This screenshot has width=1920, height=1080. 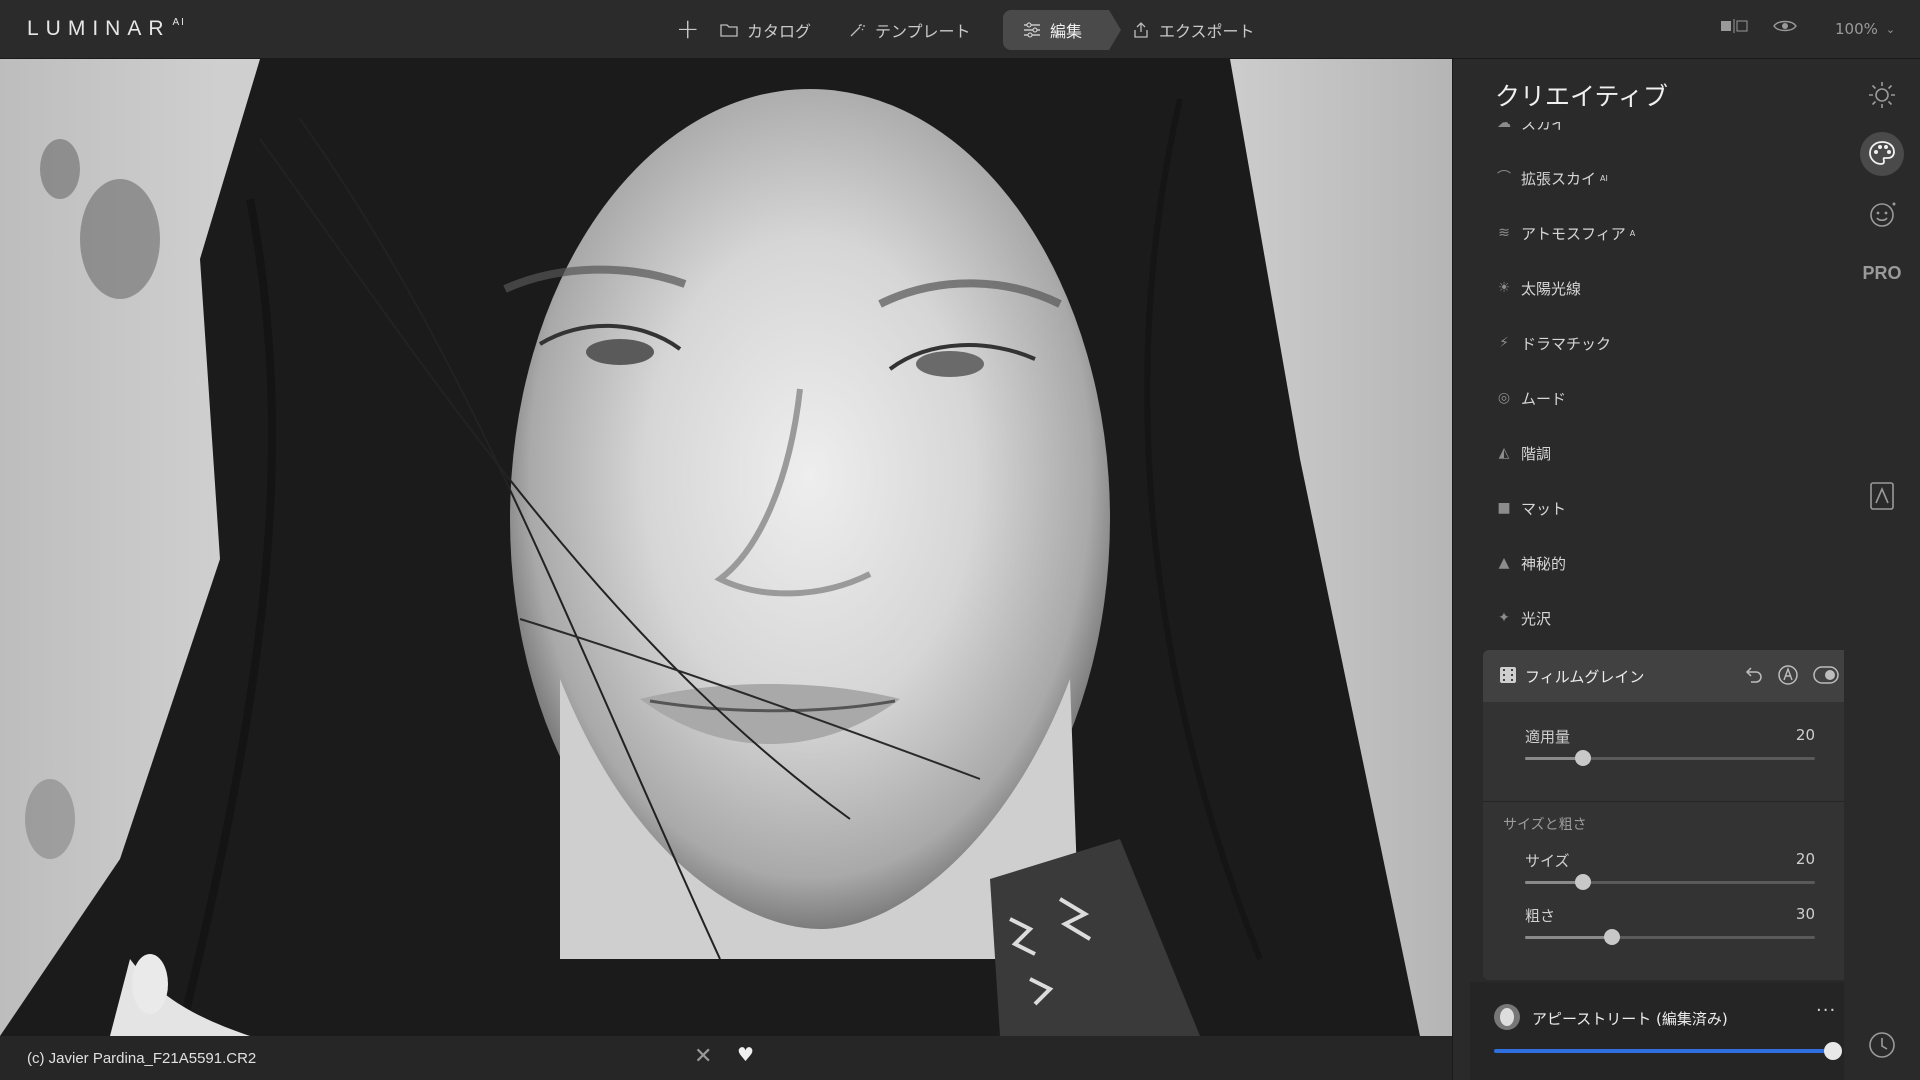 What do you see at coordinates (1833, 1051) in the screenshot?
I see `template-amount-knob` at bounding box center [1833, 1051].